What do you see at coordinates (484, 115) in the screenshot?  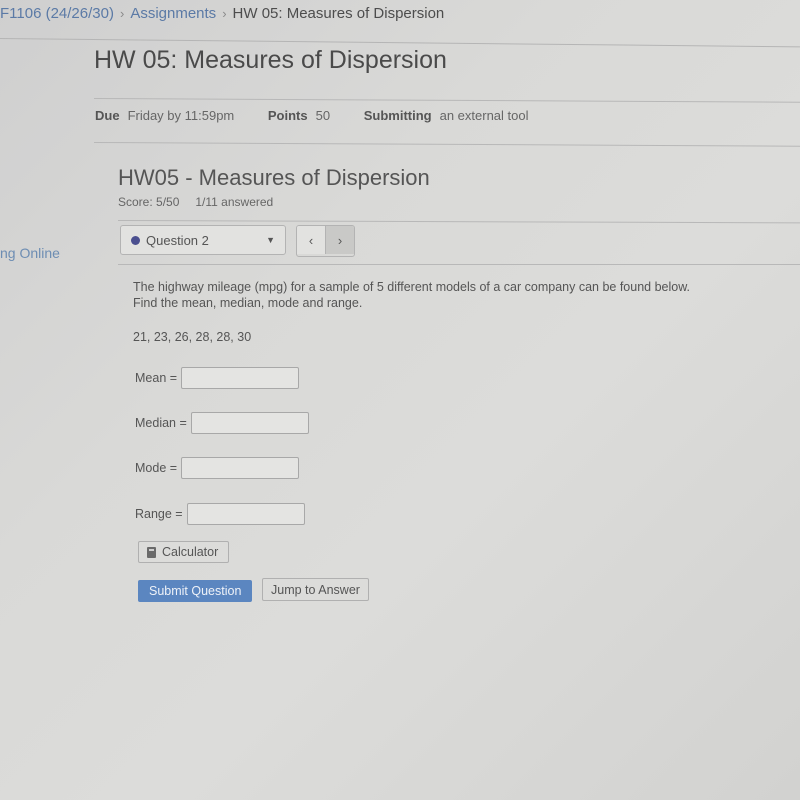 I see `submitting-value: an external tool` at bounding box center [484, 115].